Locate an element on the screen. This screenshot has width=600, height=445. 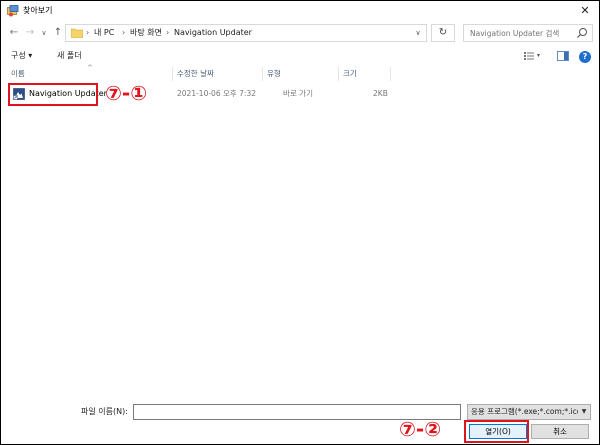
step-annotation-2: ⑦-② is located at coordinates (420, 429).